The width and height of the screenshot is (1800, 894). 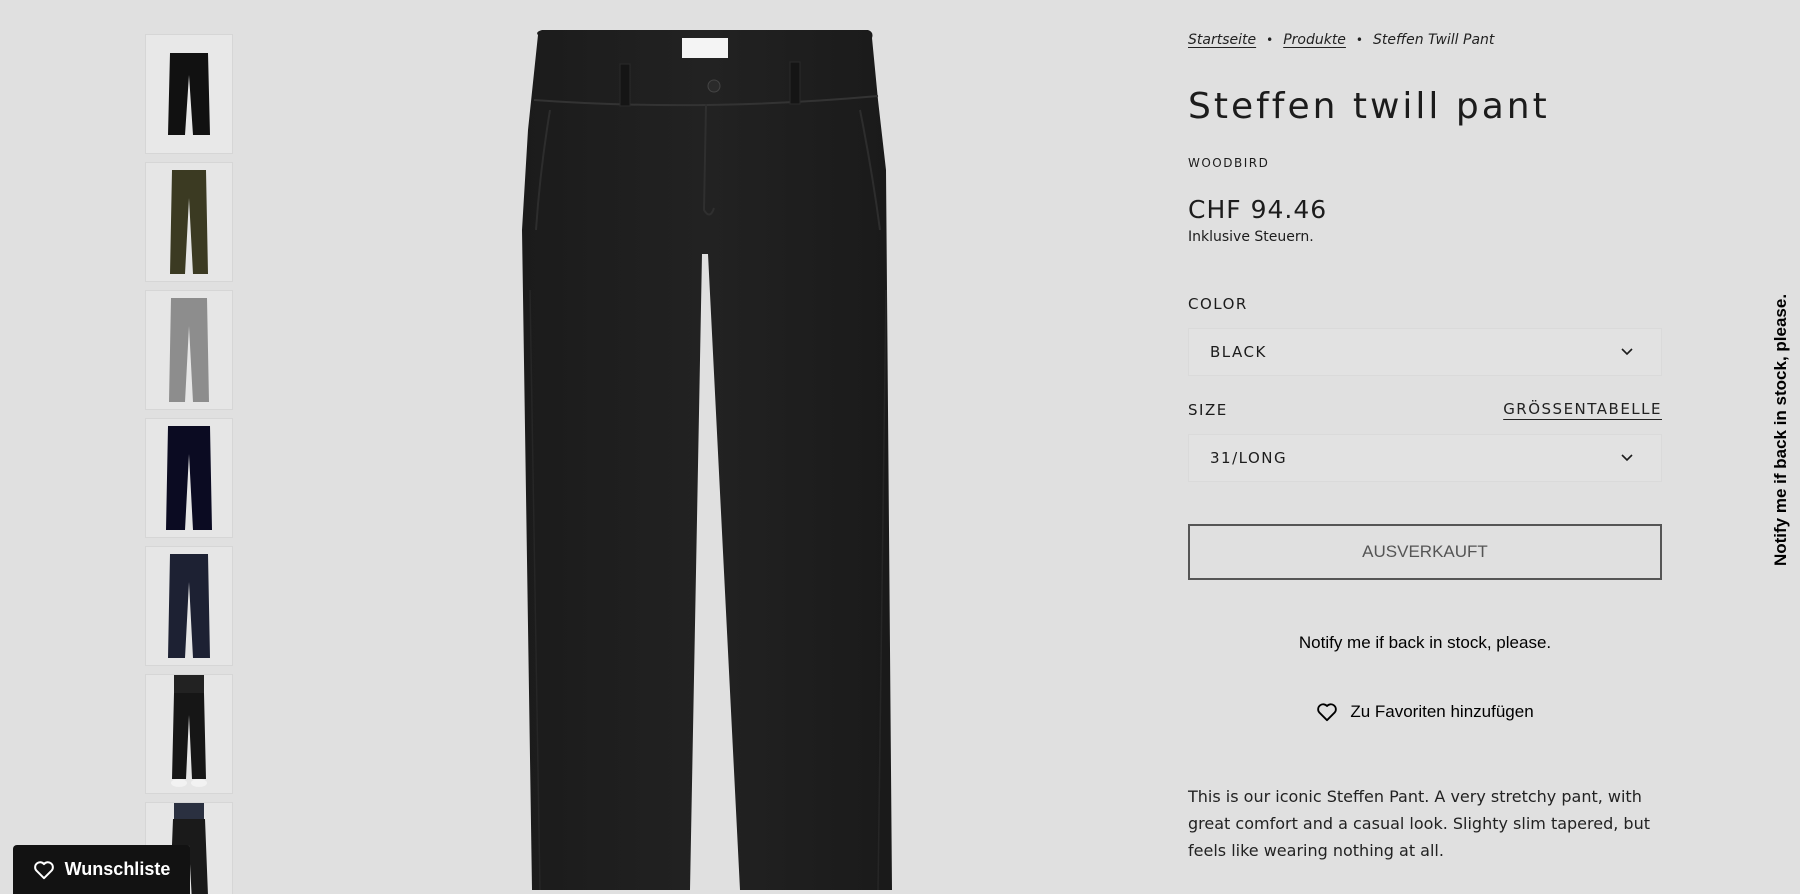 What do you see at coordinates (1425, 643) in the screenshot?
I see `notify-back-in-stock-link: Notify me if back in stock, please.` at bounding box center [1425, 643].